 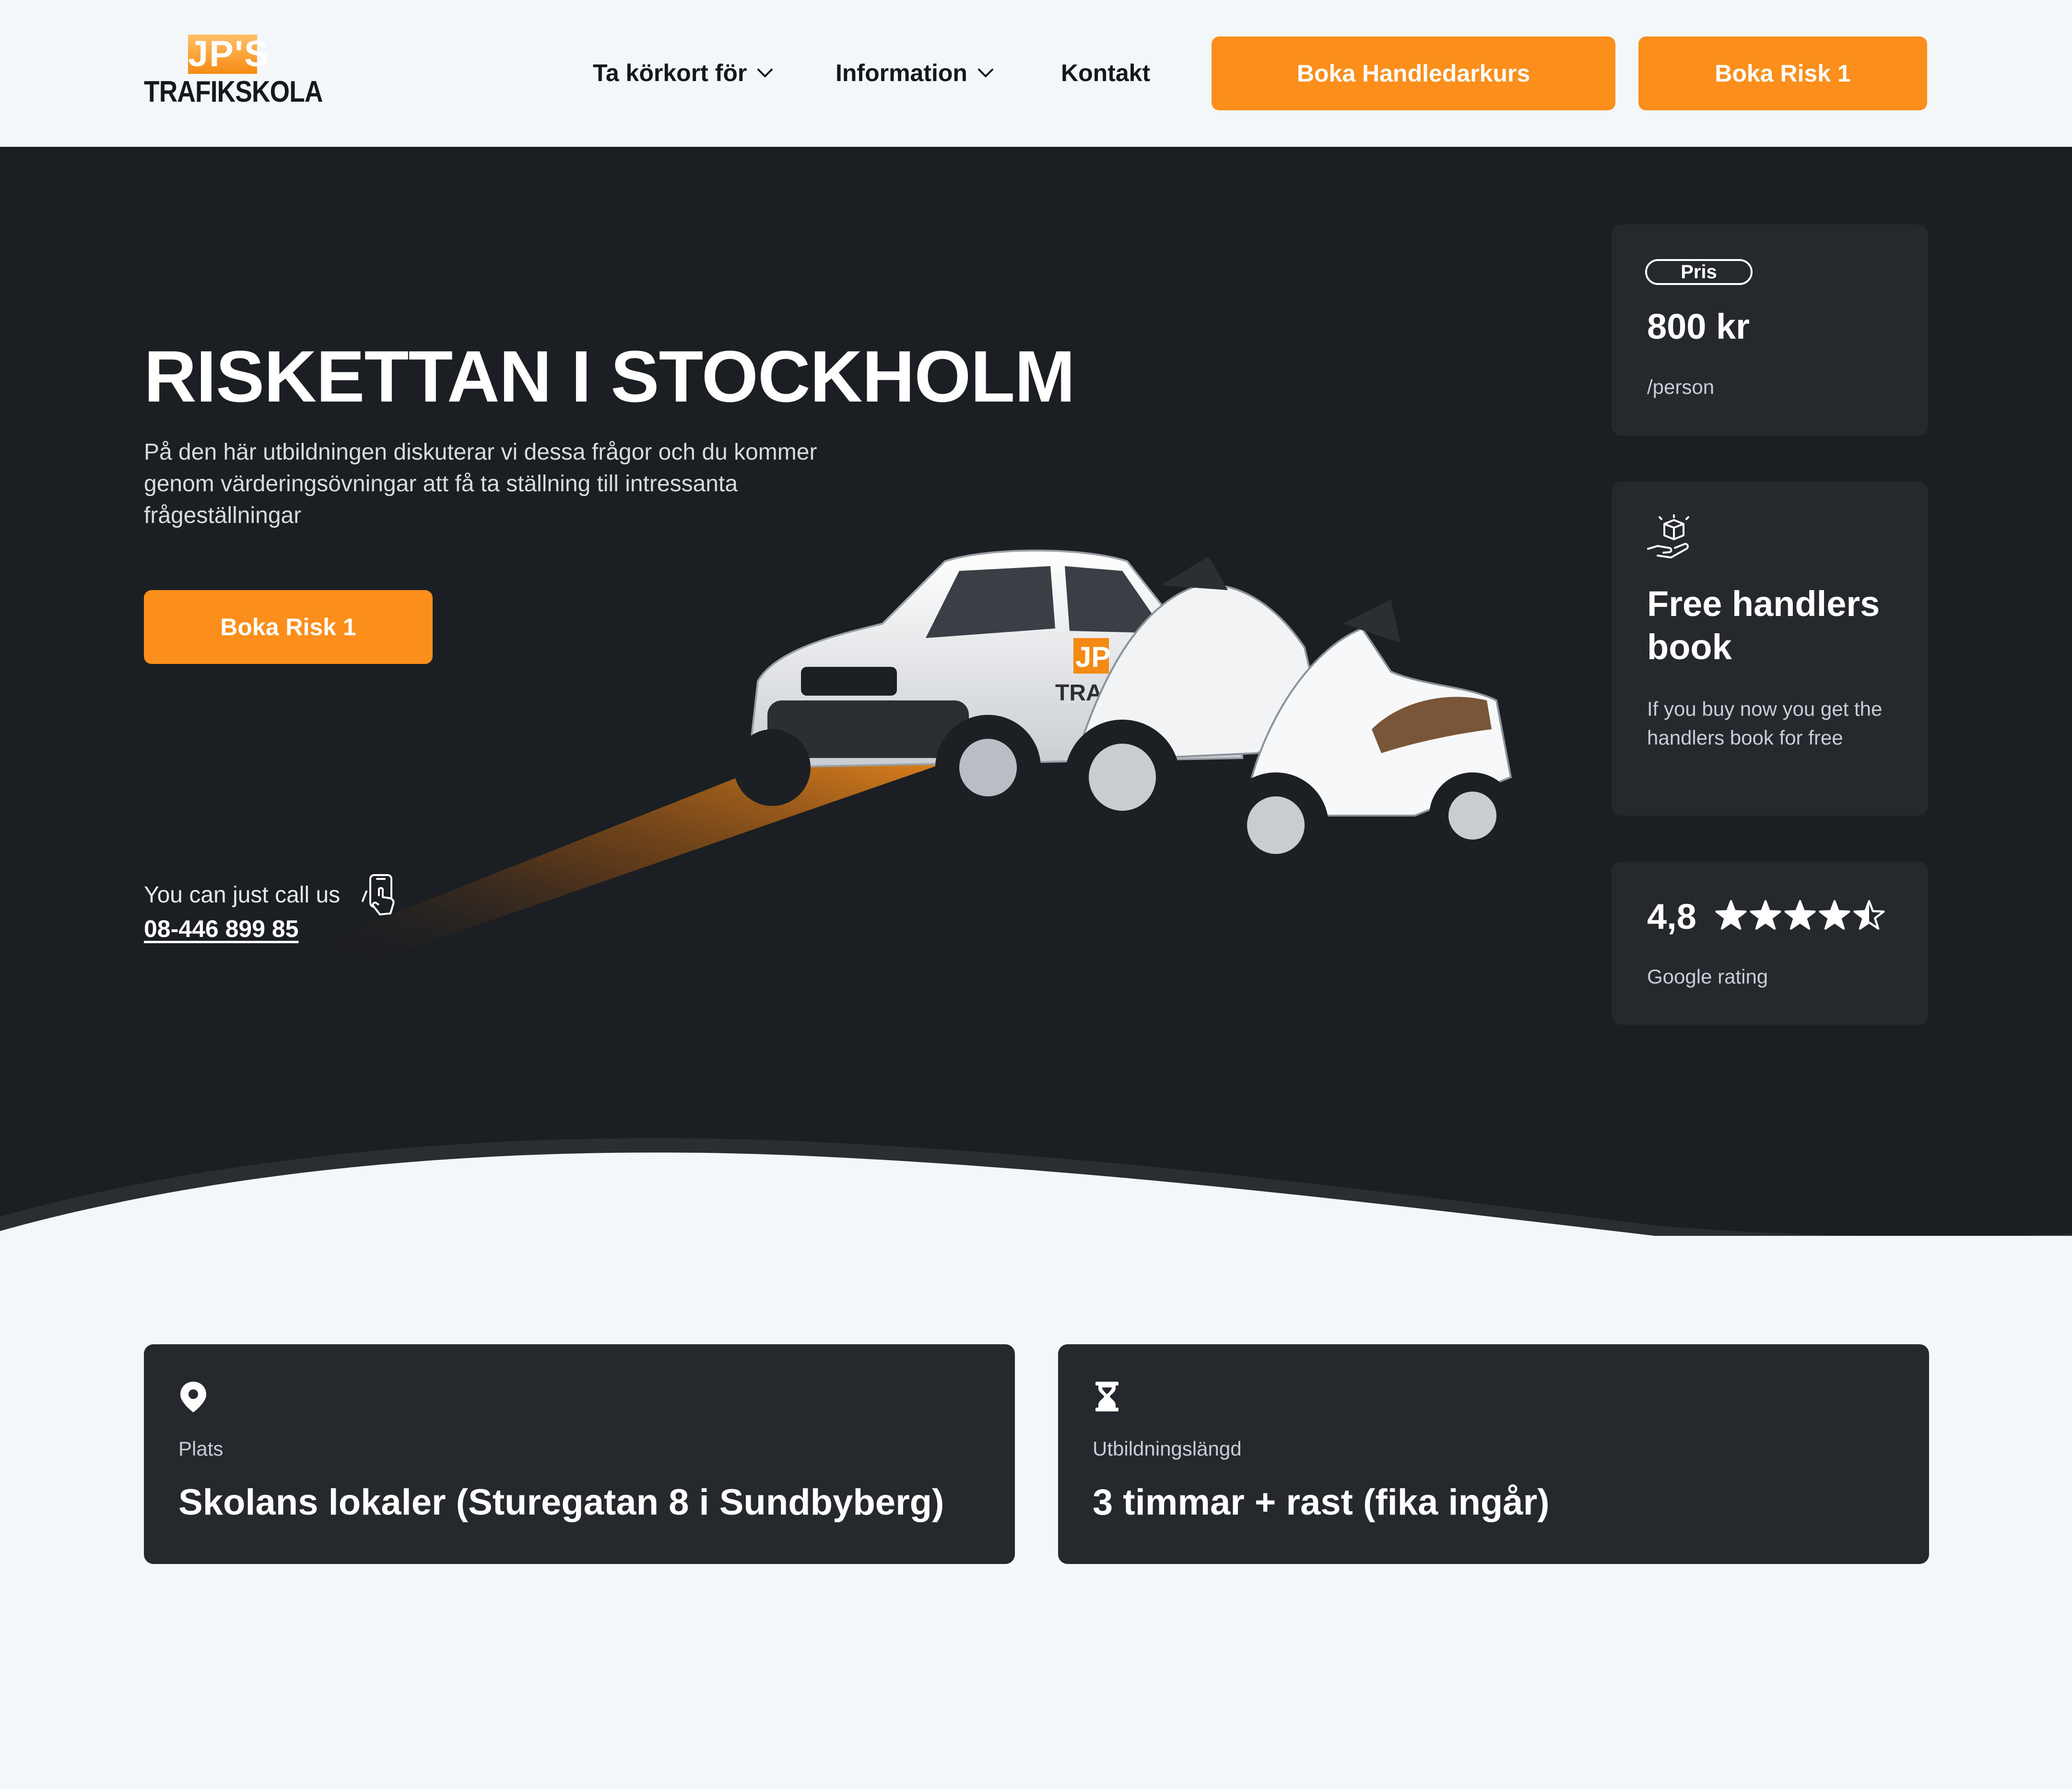 I want to click on nav-item-information: Information, so click(x=915, y=73).